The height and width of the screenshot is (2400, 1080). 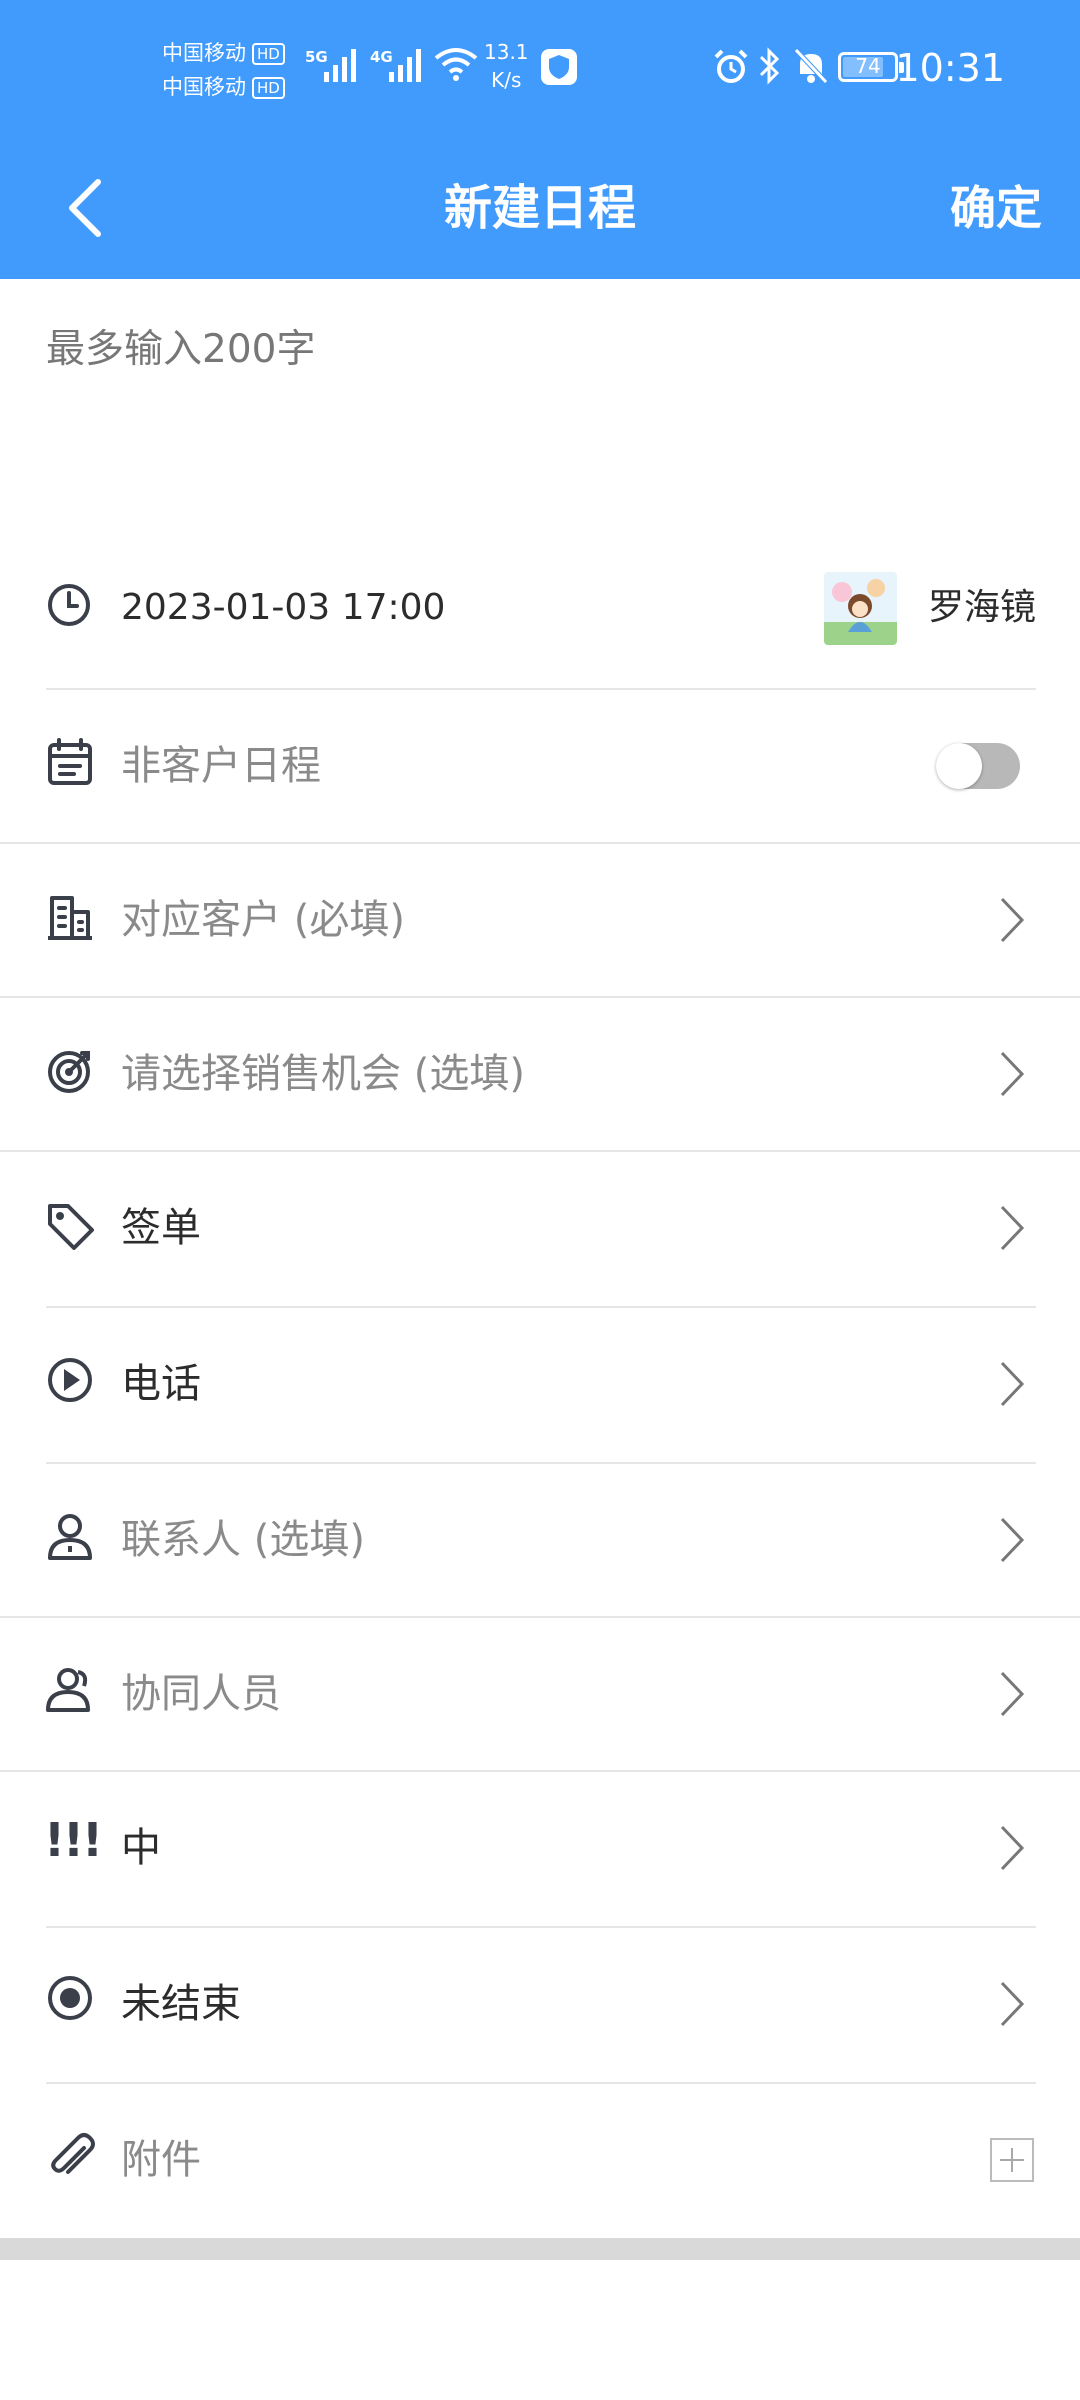 I want to click on hd-badge-1: HD, so click(x=268, y=54).